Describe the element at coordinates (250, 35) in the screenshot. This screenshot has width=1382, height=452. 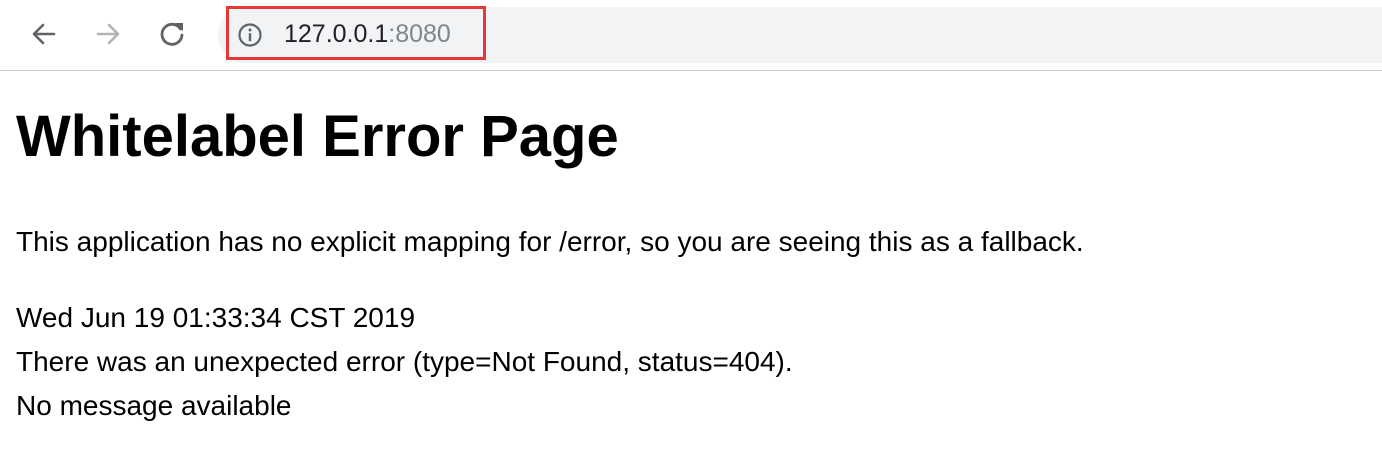
I see `info-circle-icon` at that location.